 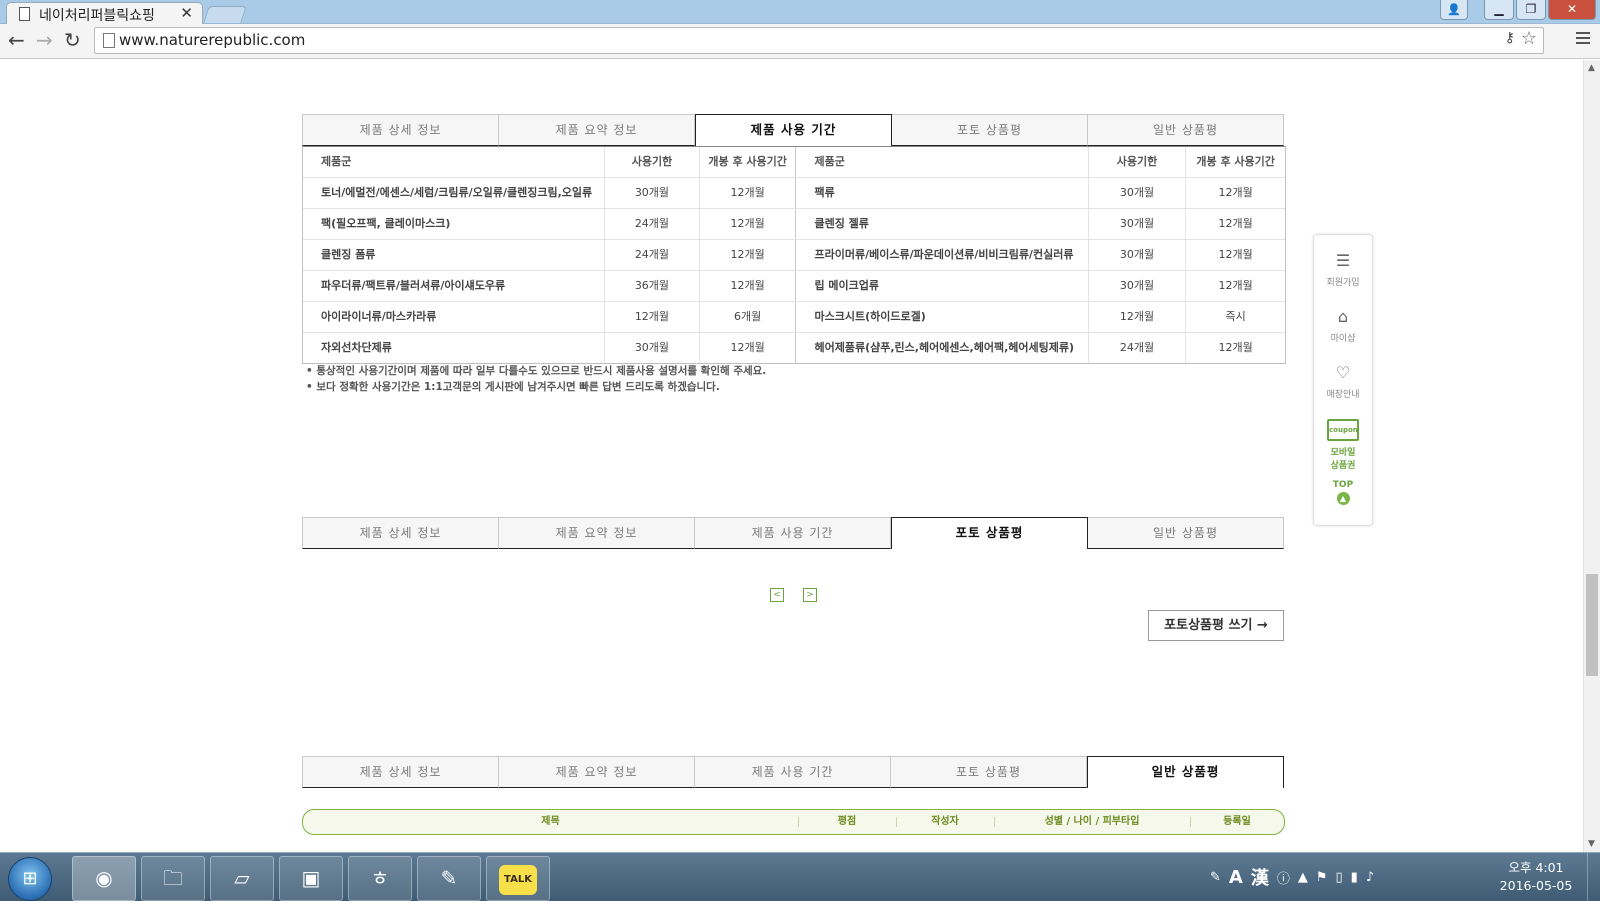 I want to click on paint-taskbar-button: ✎, so click(x=449, y=878).